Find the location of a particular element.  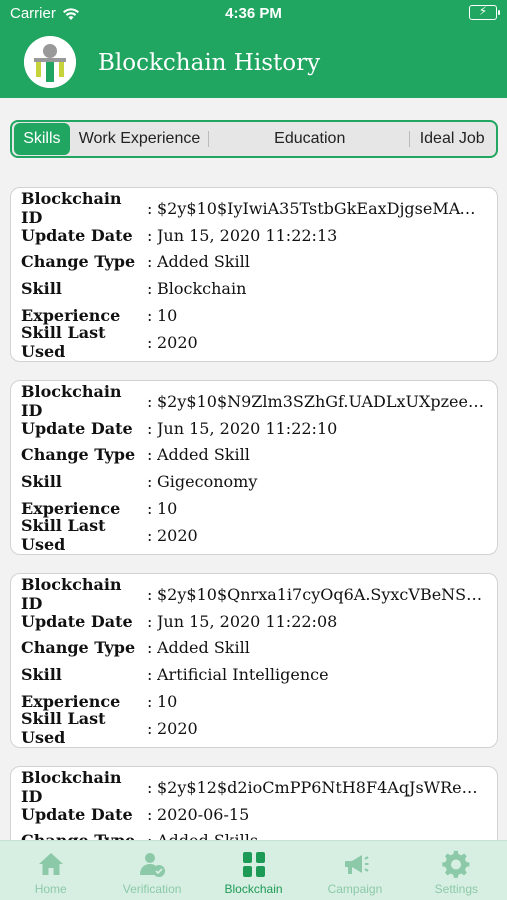

nav-blockchain: Blockchain is located at coordinates (253, 870).